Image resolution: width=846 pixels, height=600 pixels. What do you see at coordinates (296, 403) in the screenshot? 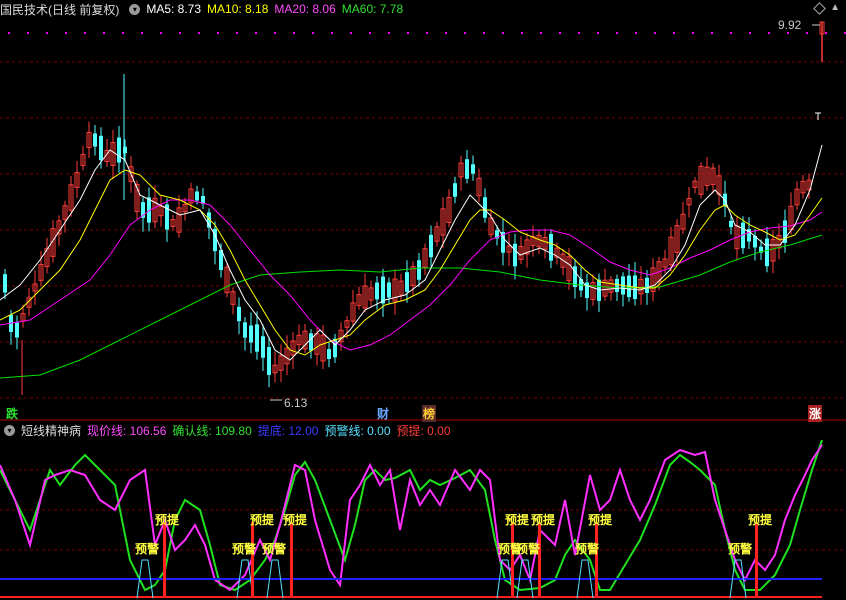
I see `low-price-label: 6.13` at bounding box center [296, 403].